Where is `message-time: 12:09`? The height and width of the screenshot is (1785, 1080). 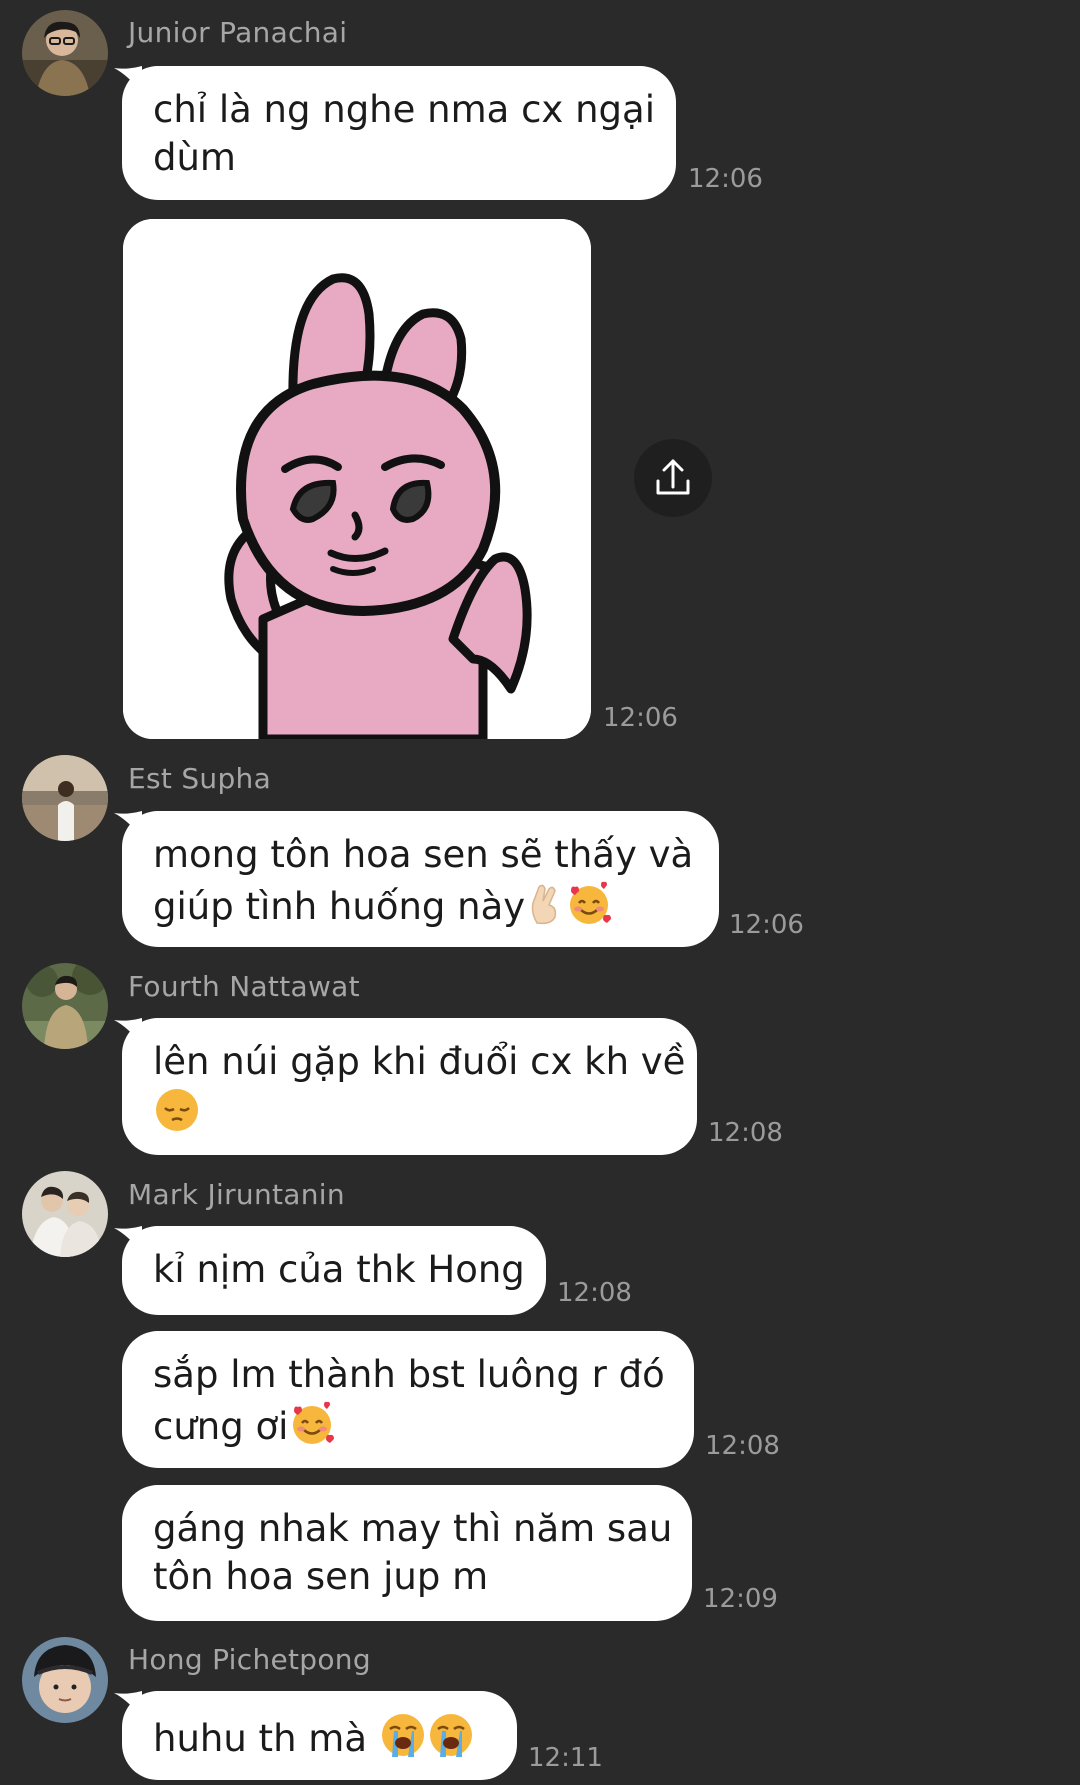 message-time: 12:09 is located at coordinates (740, 1599).